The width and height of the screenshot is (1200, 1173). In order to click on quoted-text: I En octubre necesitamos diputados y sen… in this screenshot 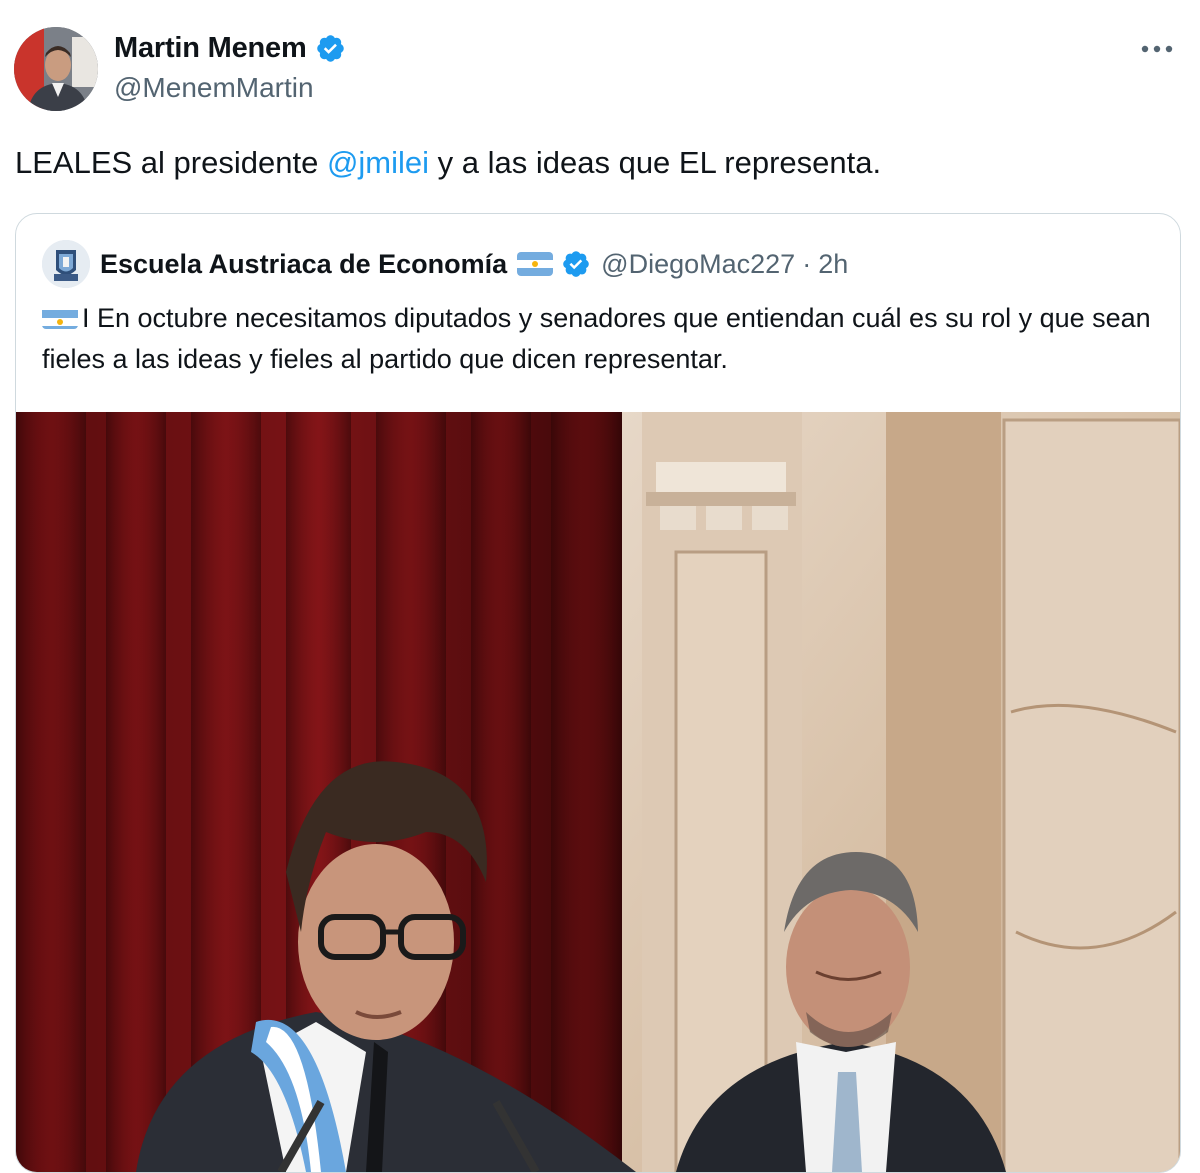, I will do `click(597, 339)`.